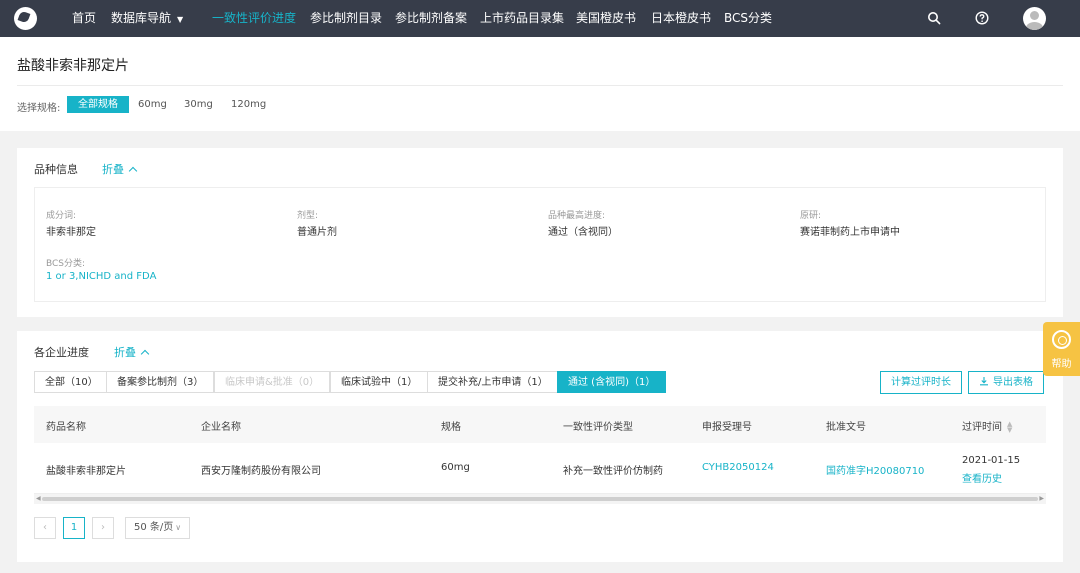 The image size is (1080, 573). I want to click on calc-duration-button: 计算过评时长, so click(921, 382).